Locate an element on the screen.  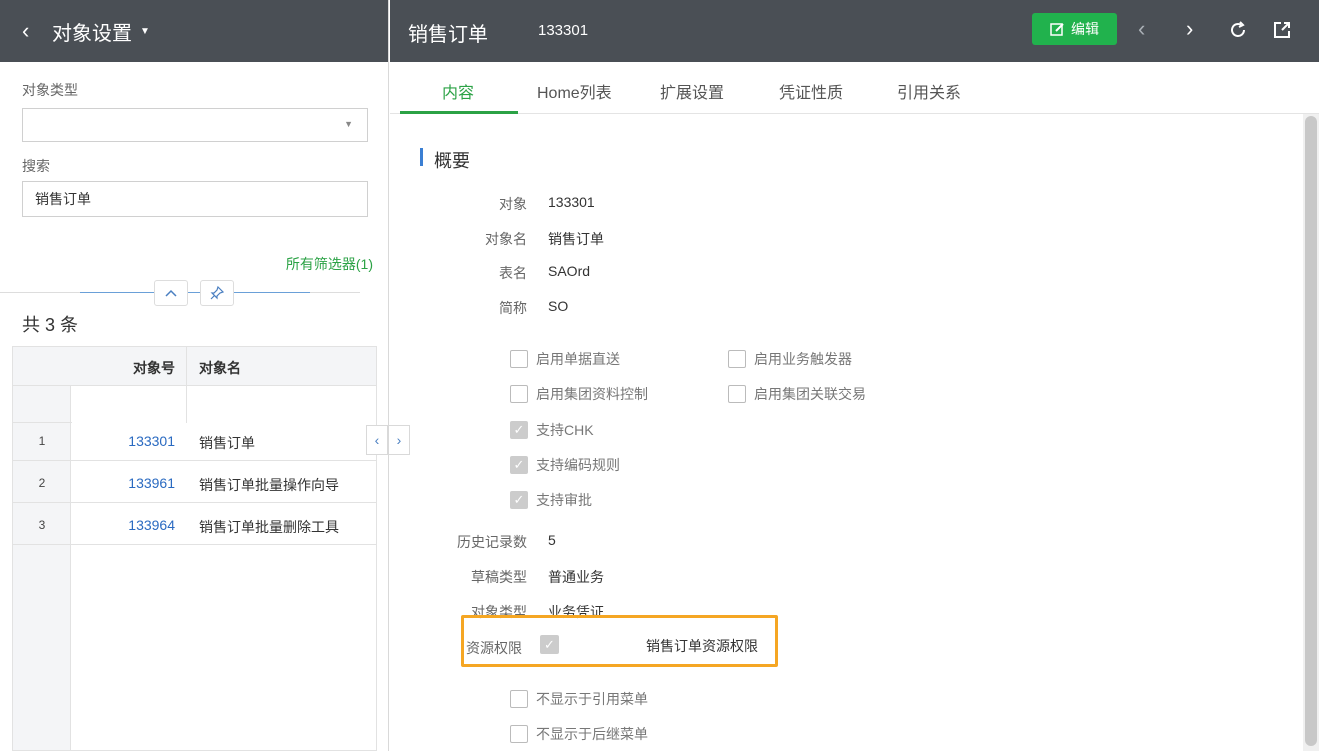
history-label: 历史记录数 is located at coordinates (492, 542).